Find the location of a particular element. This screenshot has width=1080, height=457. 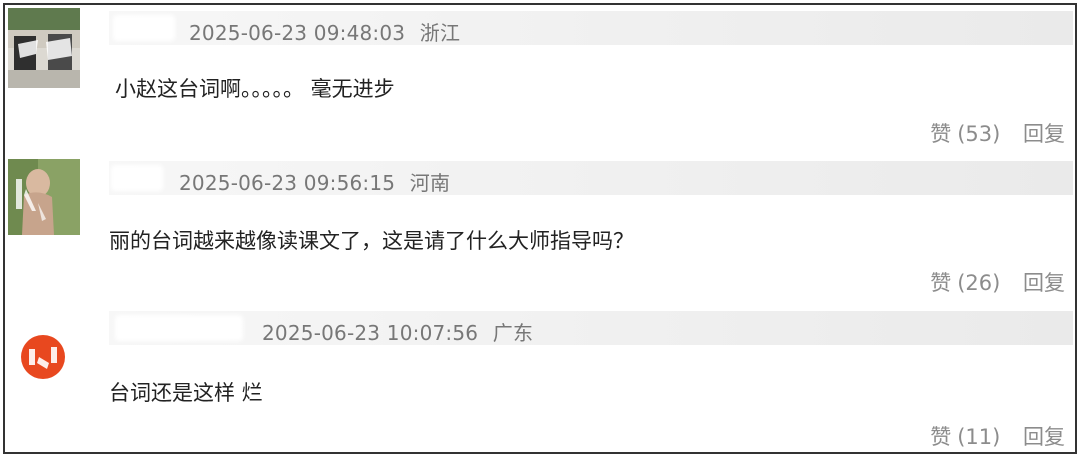

like-count: (11) is located at coordinates (979, 437).